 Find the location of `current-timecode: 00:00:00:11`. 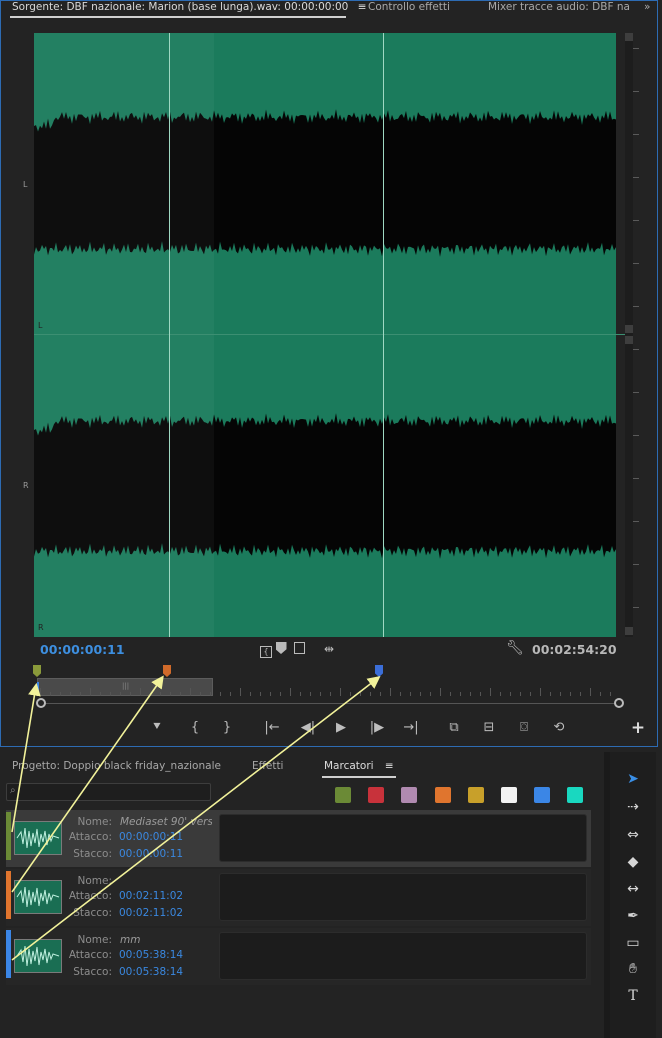

current-timecode: 00:00:00:11 is located at coordinates (82, 649).